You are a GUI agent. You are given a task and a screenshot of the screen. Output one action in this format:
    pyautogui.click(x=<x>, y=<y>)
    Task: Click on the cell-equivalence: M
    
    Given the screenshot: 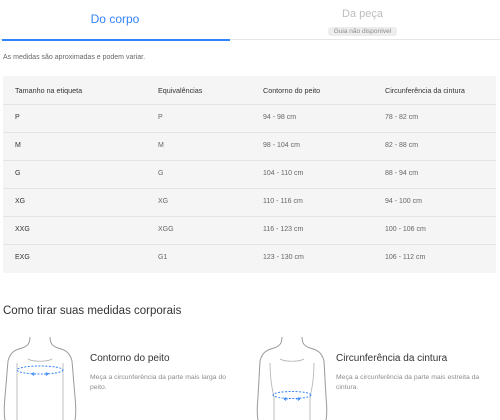 What is the action you would take?
    pyautogui.click(x=161, y=145)
    